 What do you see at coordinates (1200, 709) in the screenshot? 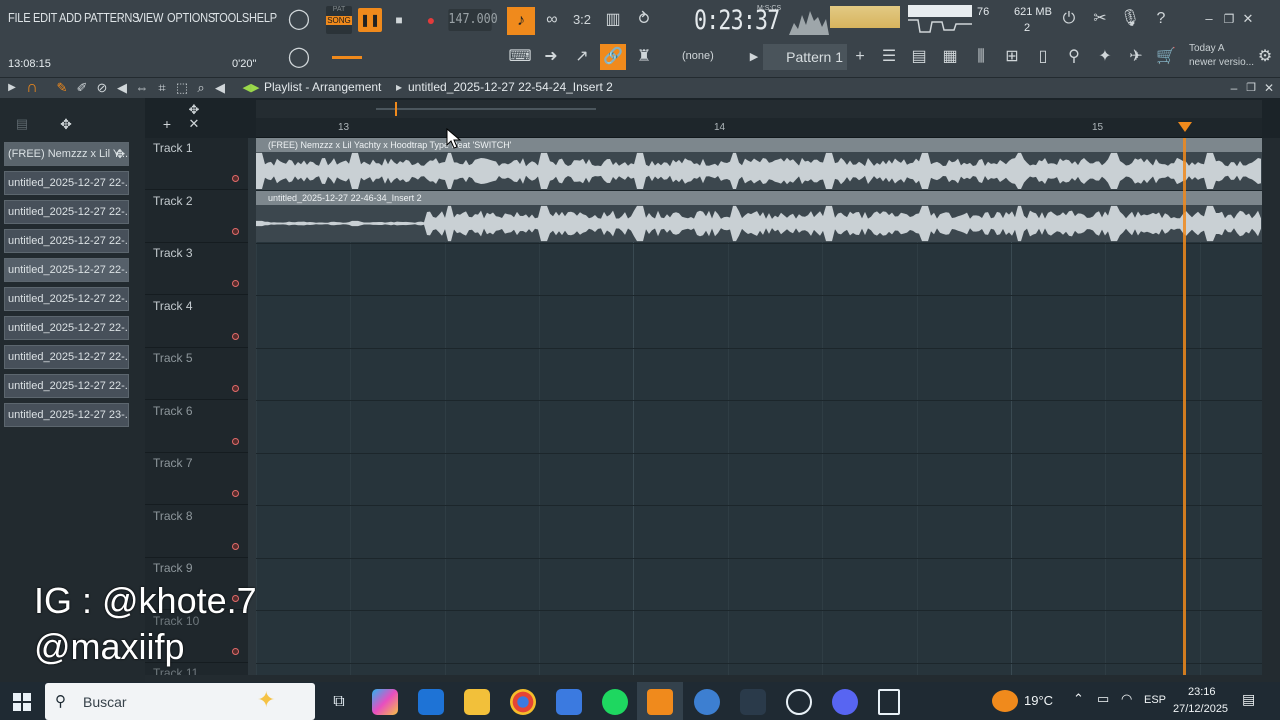
I see `clock-date: 27/12/2025` at bounding box center [1200, 709].